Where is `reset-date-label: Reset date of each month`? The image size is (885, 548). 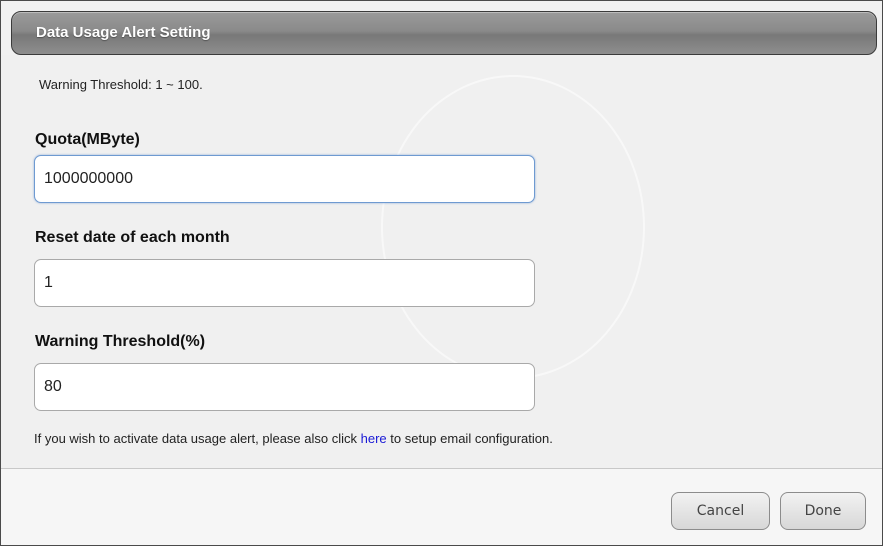
reset-date-label: Reset date of each month is located at coordinates (132, 237).